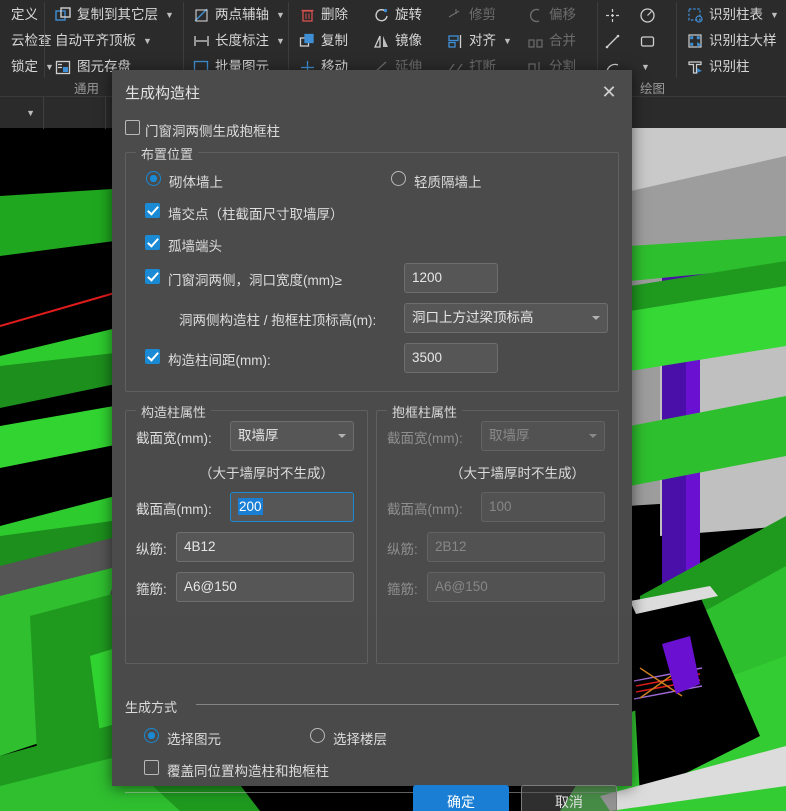 Image resolution: width=786 pixels, height=811 pixels. What do you see at coordinates (733, 41) in the screenshot?
I see `ribbon-item-recognize-column-detail: 识别柱大样` at bounding box center [733, 41].